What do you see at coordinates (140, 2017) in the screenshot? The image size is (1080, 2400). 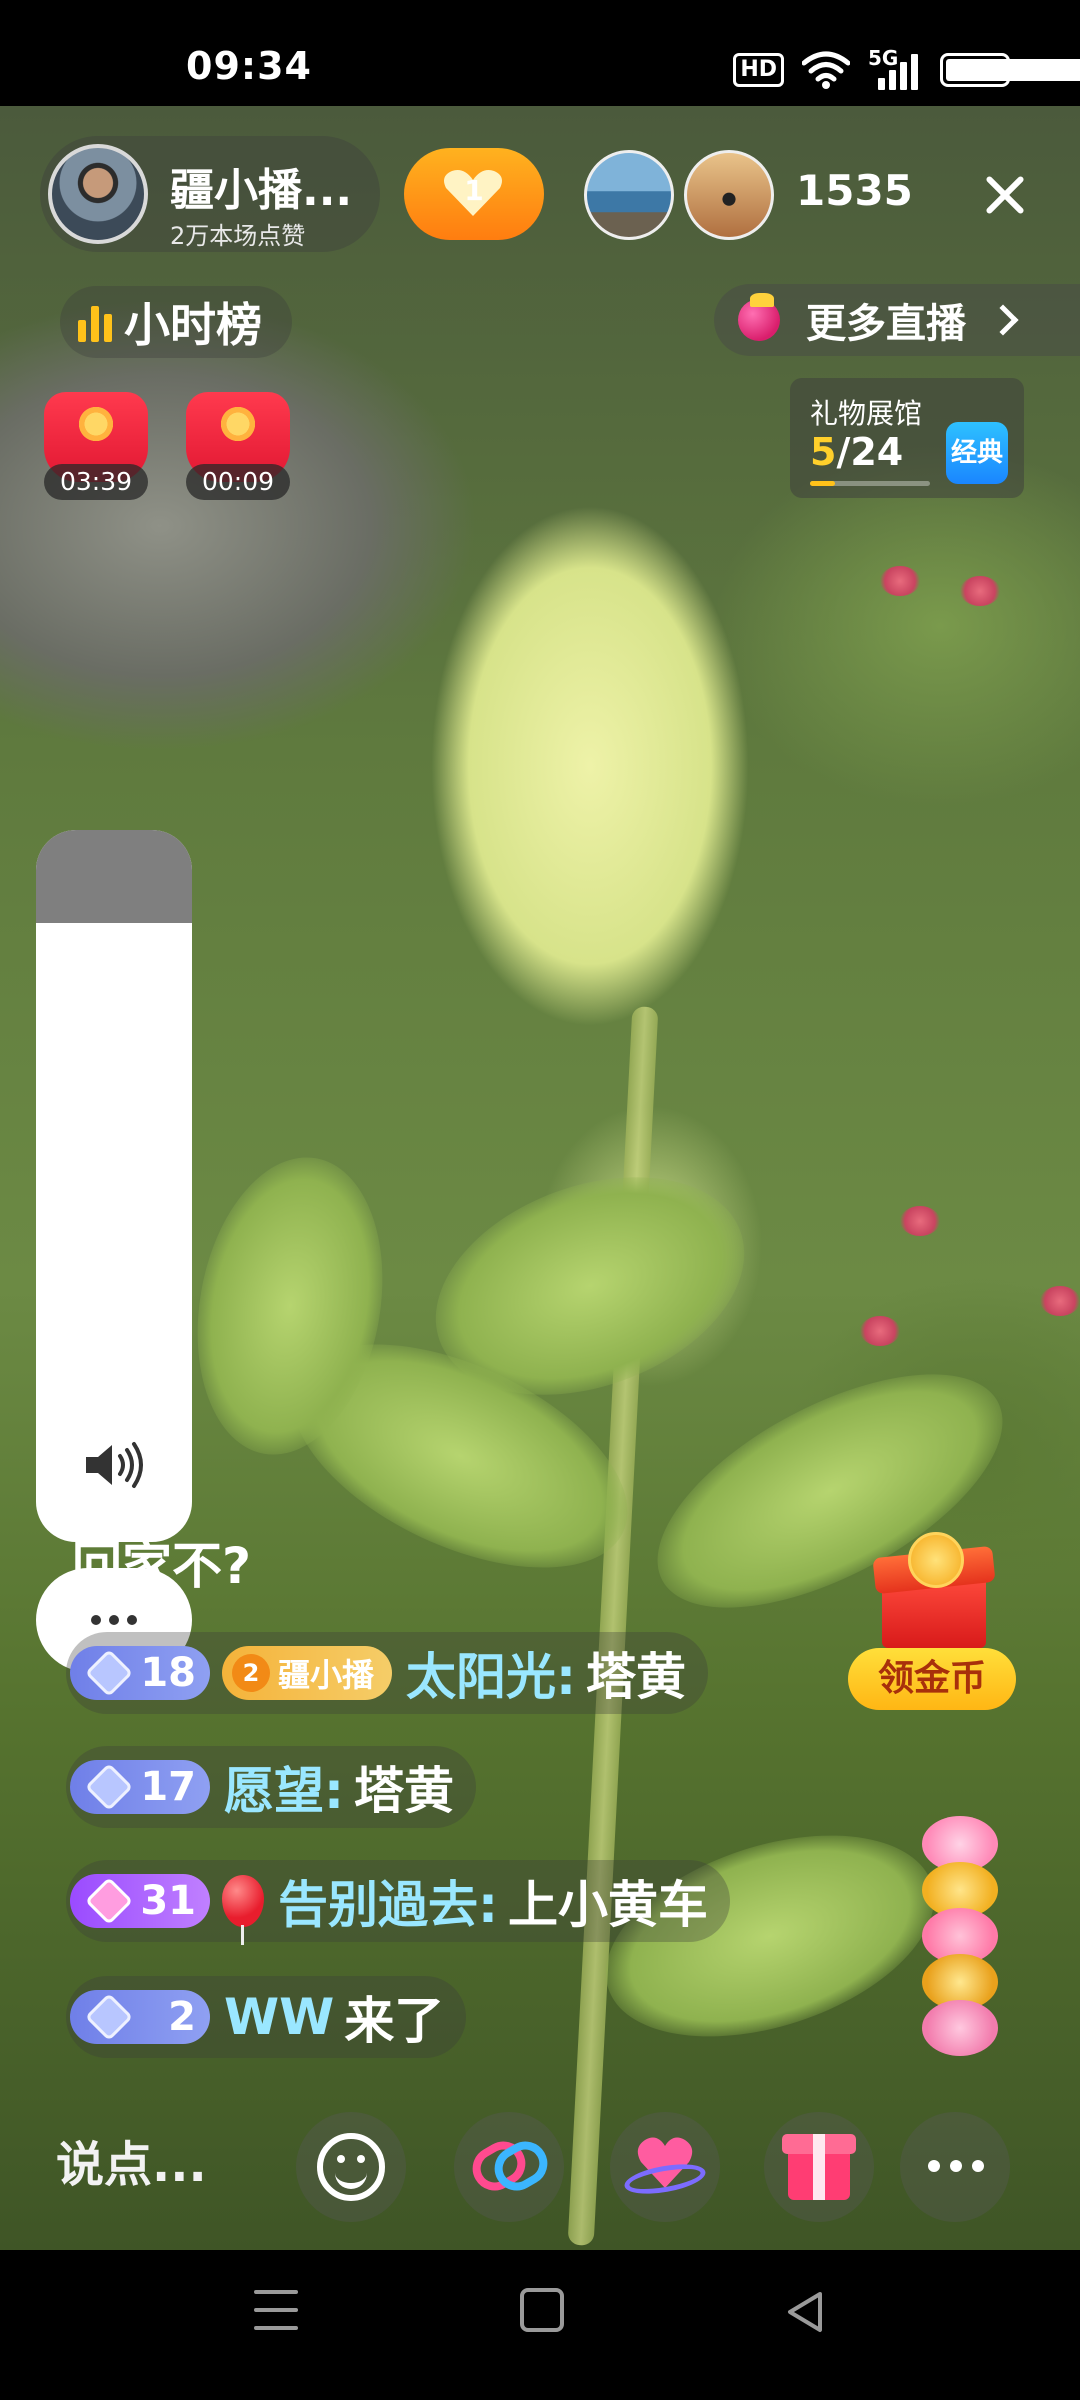 I see `user-level-badge: 2` at bounding box center [140, 2017].